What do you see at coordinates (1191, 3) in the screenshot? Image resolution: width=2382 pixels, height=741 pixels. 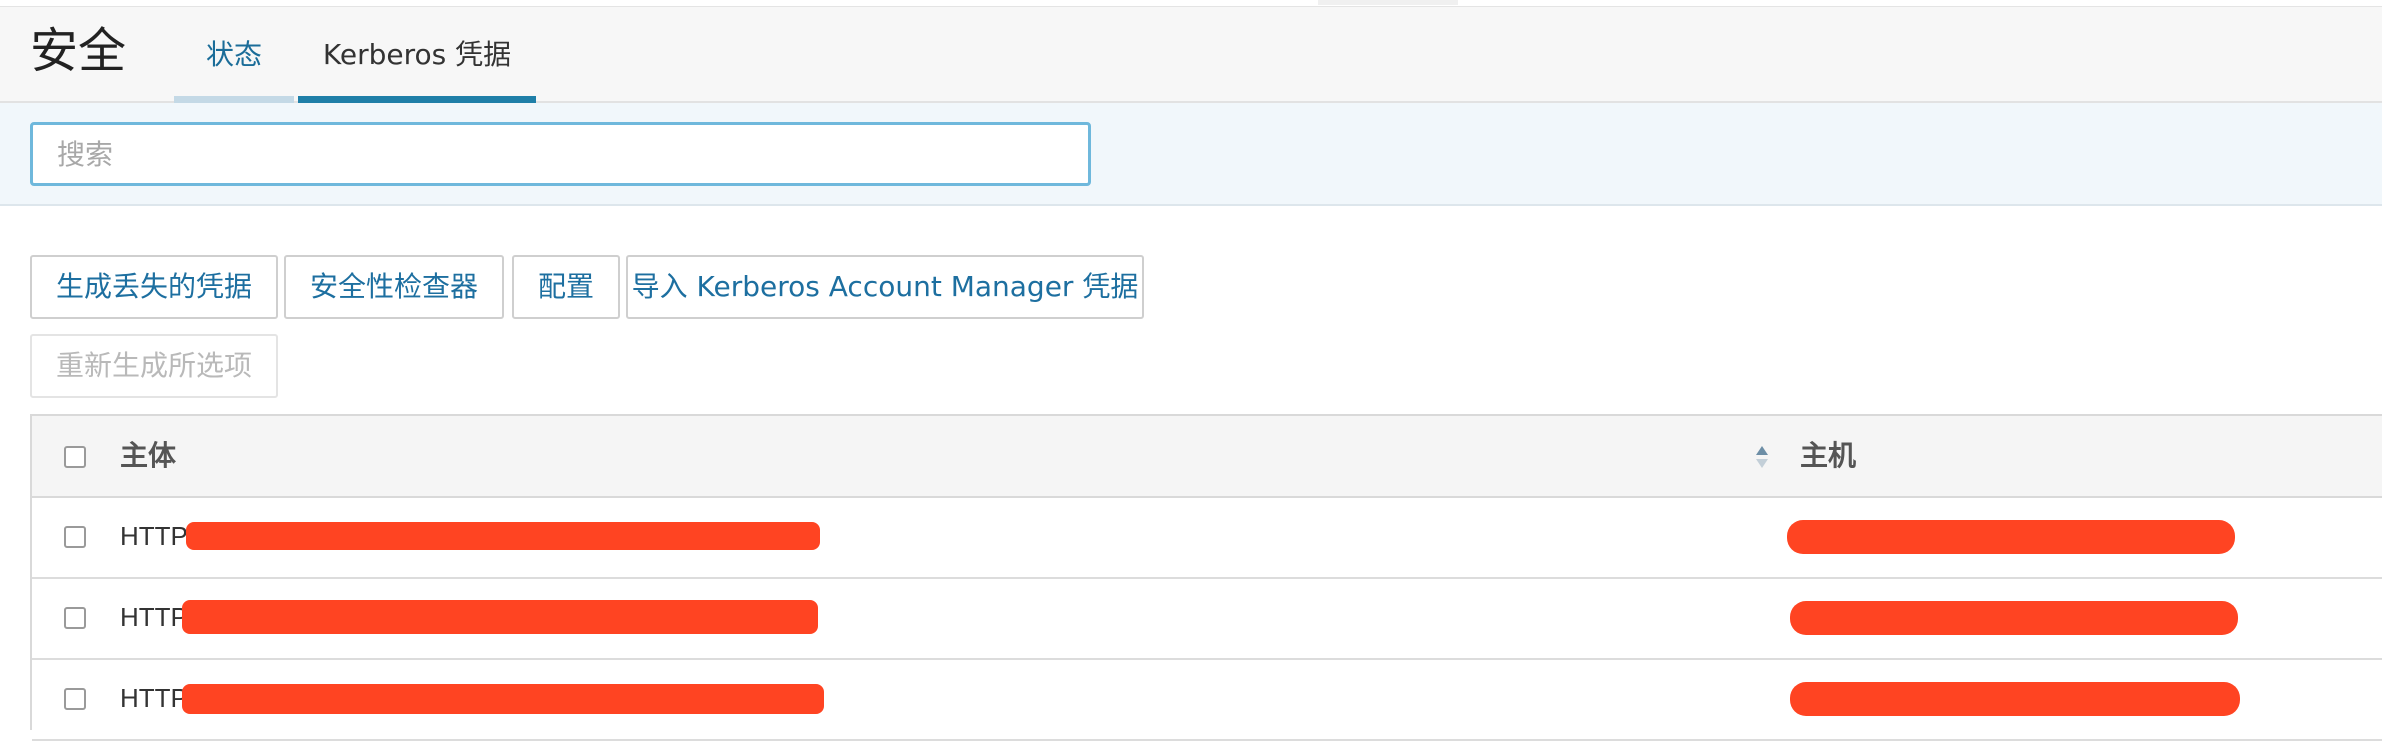 I see `top-border` at bounding box center [1191, 3].